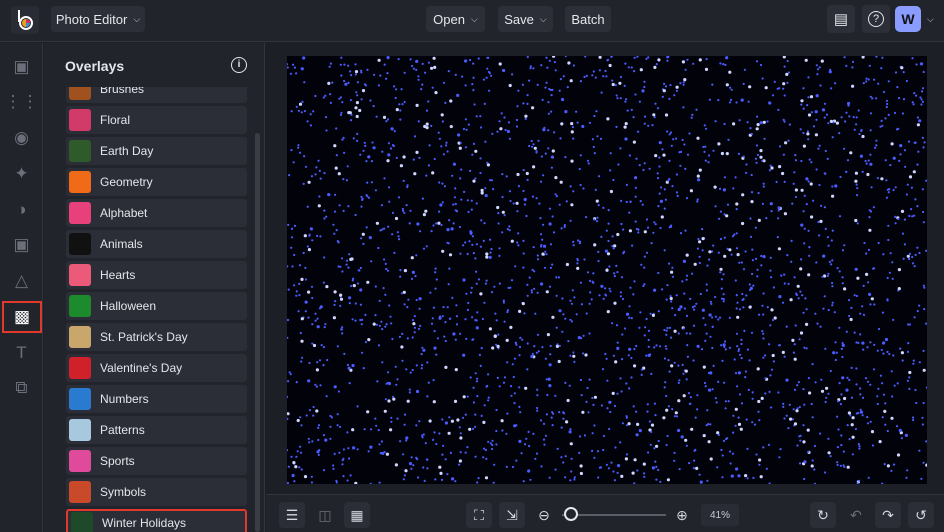  I want to click on overlay-item: Winter Holidays, so click(156, 520).